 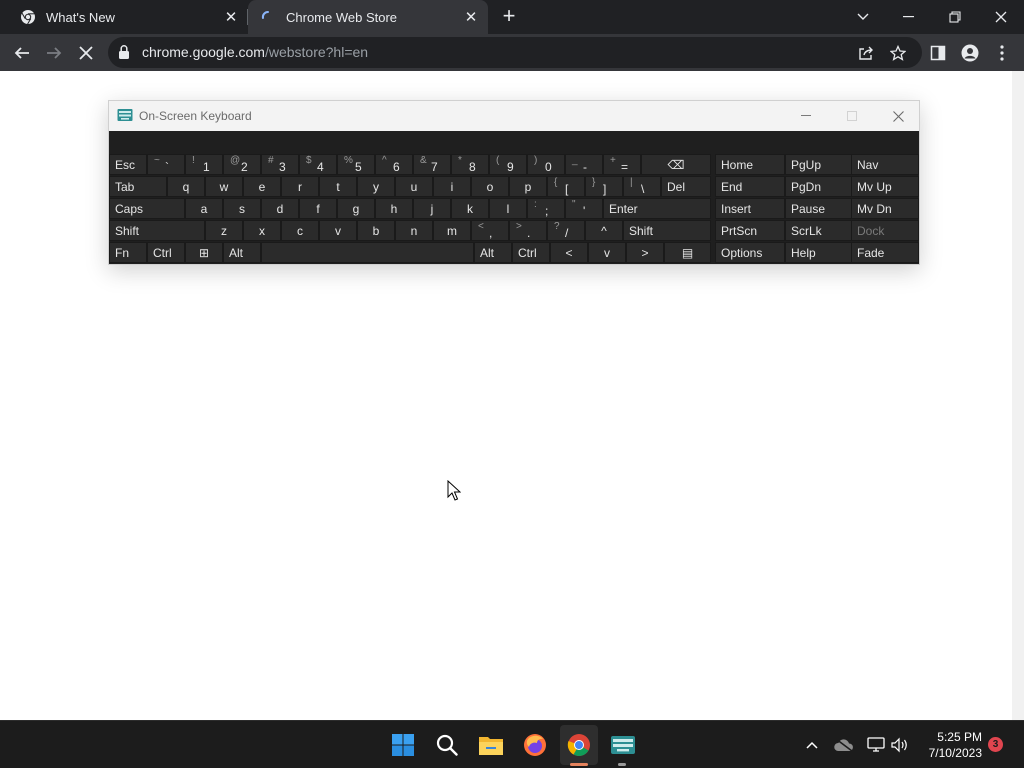 What do you see at coordinates (432, 164) in the screenshot?
I see `key-7: & 7` at bounding box center [432, 164].